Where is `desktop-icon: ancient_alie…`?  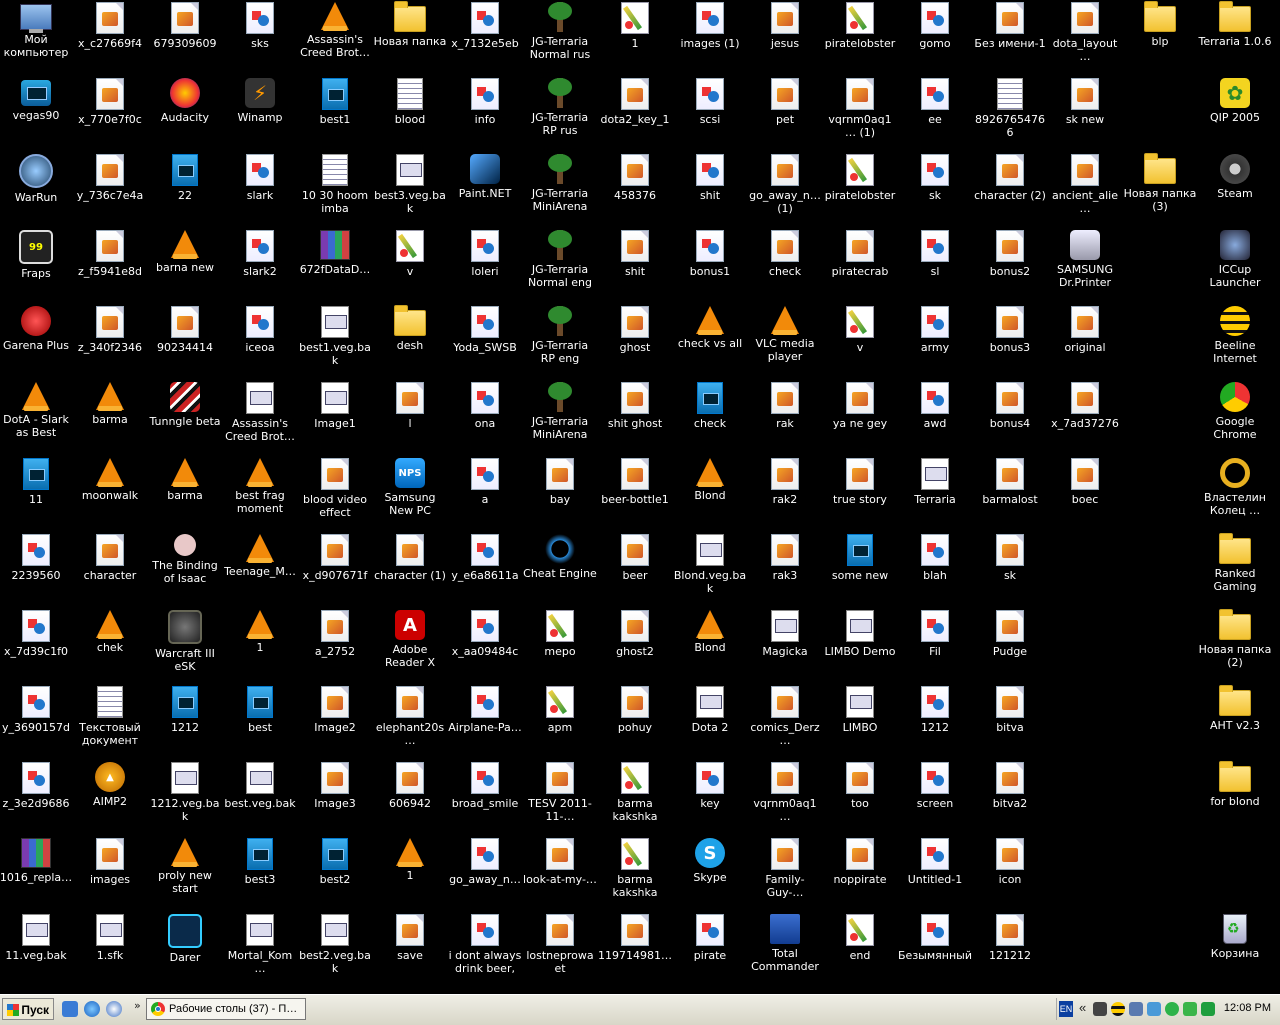
desktop-icon: ancient_alie… is located at coordinates (1085, 188).